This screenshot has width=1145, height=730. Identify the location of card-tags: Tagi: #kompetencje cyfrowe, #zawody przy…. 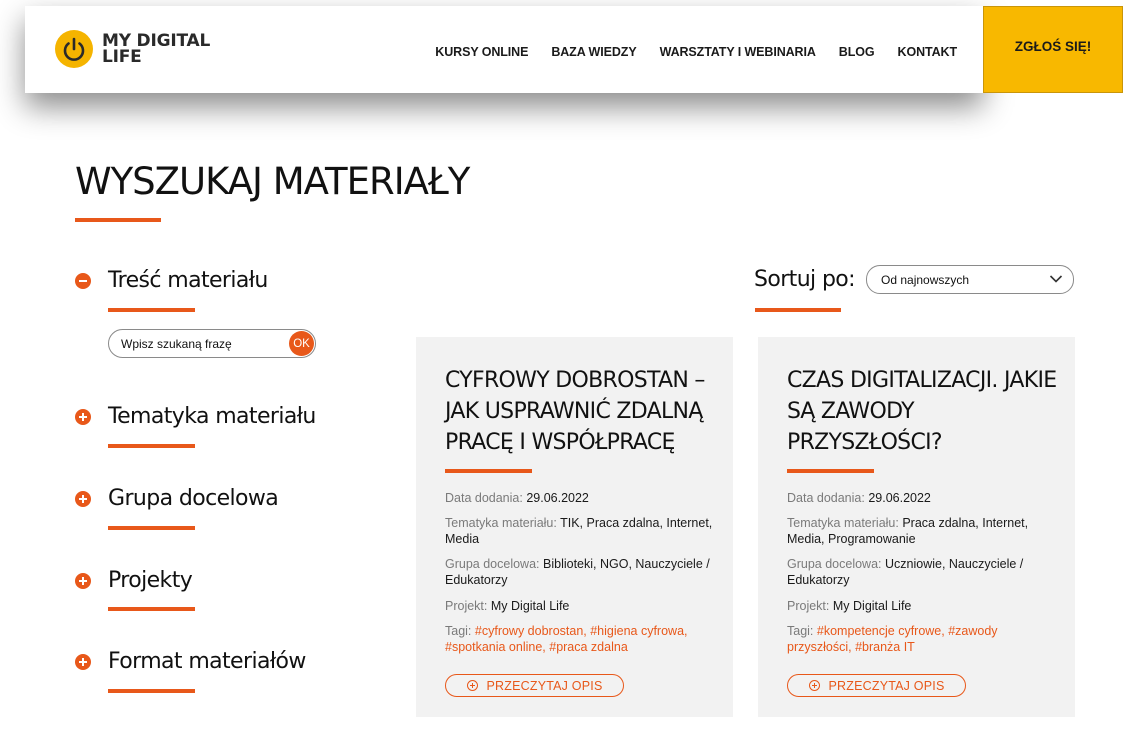
(922, 639).